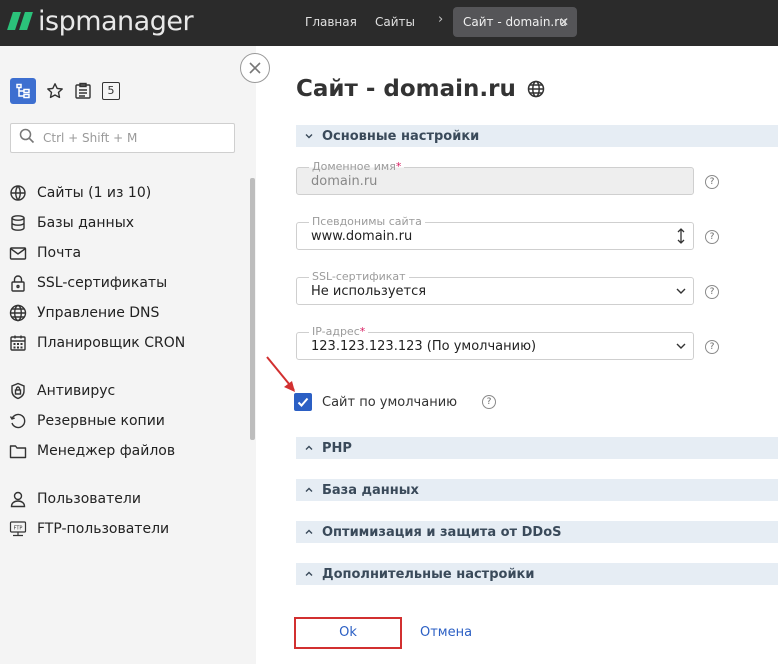 Image resolution: width=778 pixels, height=664 pixels. Describe the element at coordinates (111, 91) in the screenshot. I see `notifications-count-badge: 5` at that location.